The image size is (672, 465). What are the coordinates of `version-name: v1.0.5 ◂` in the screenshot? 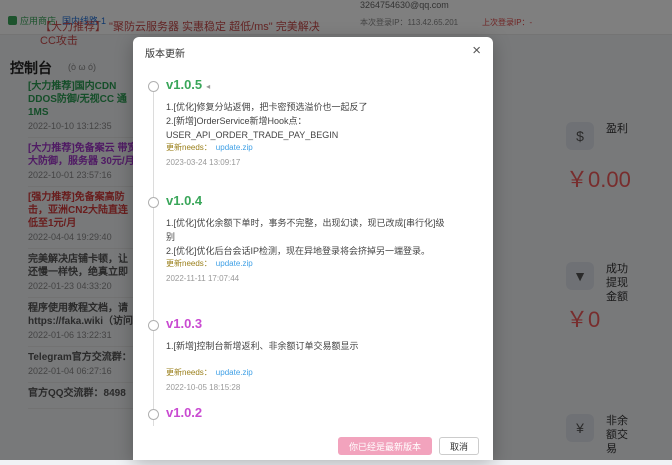 It's located at (188, 84).